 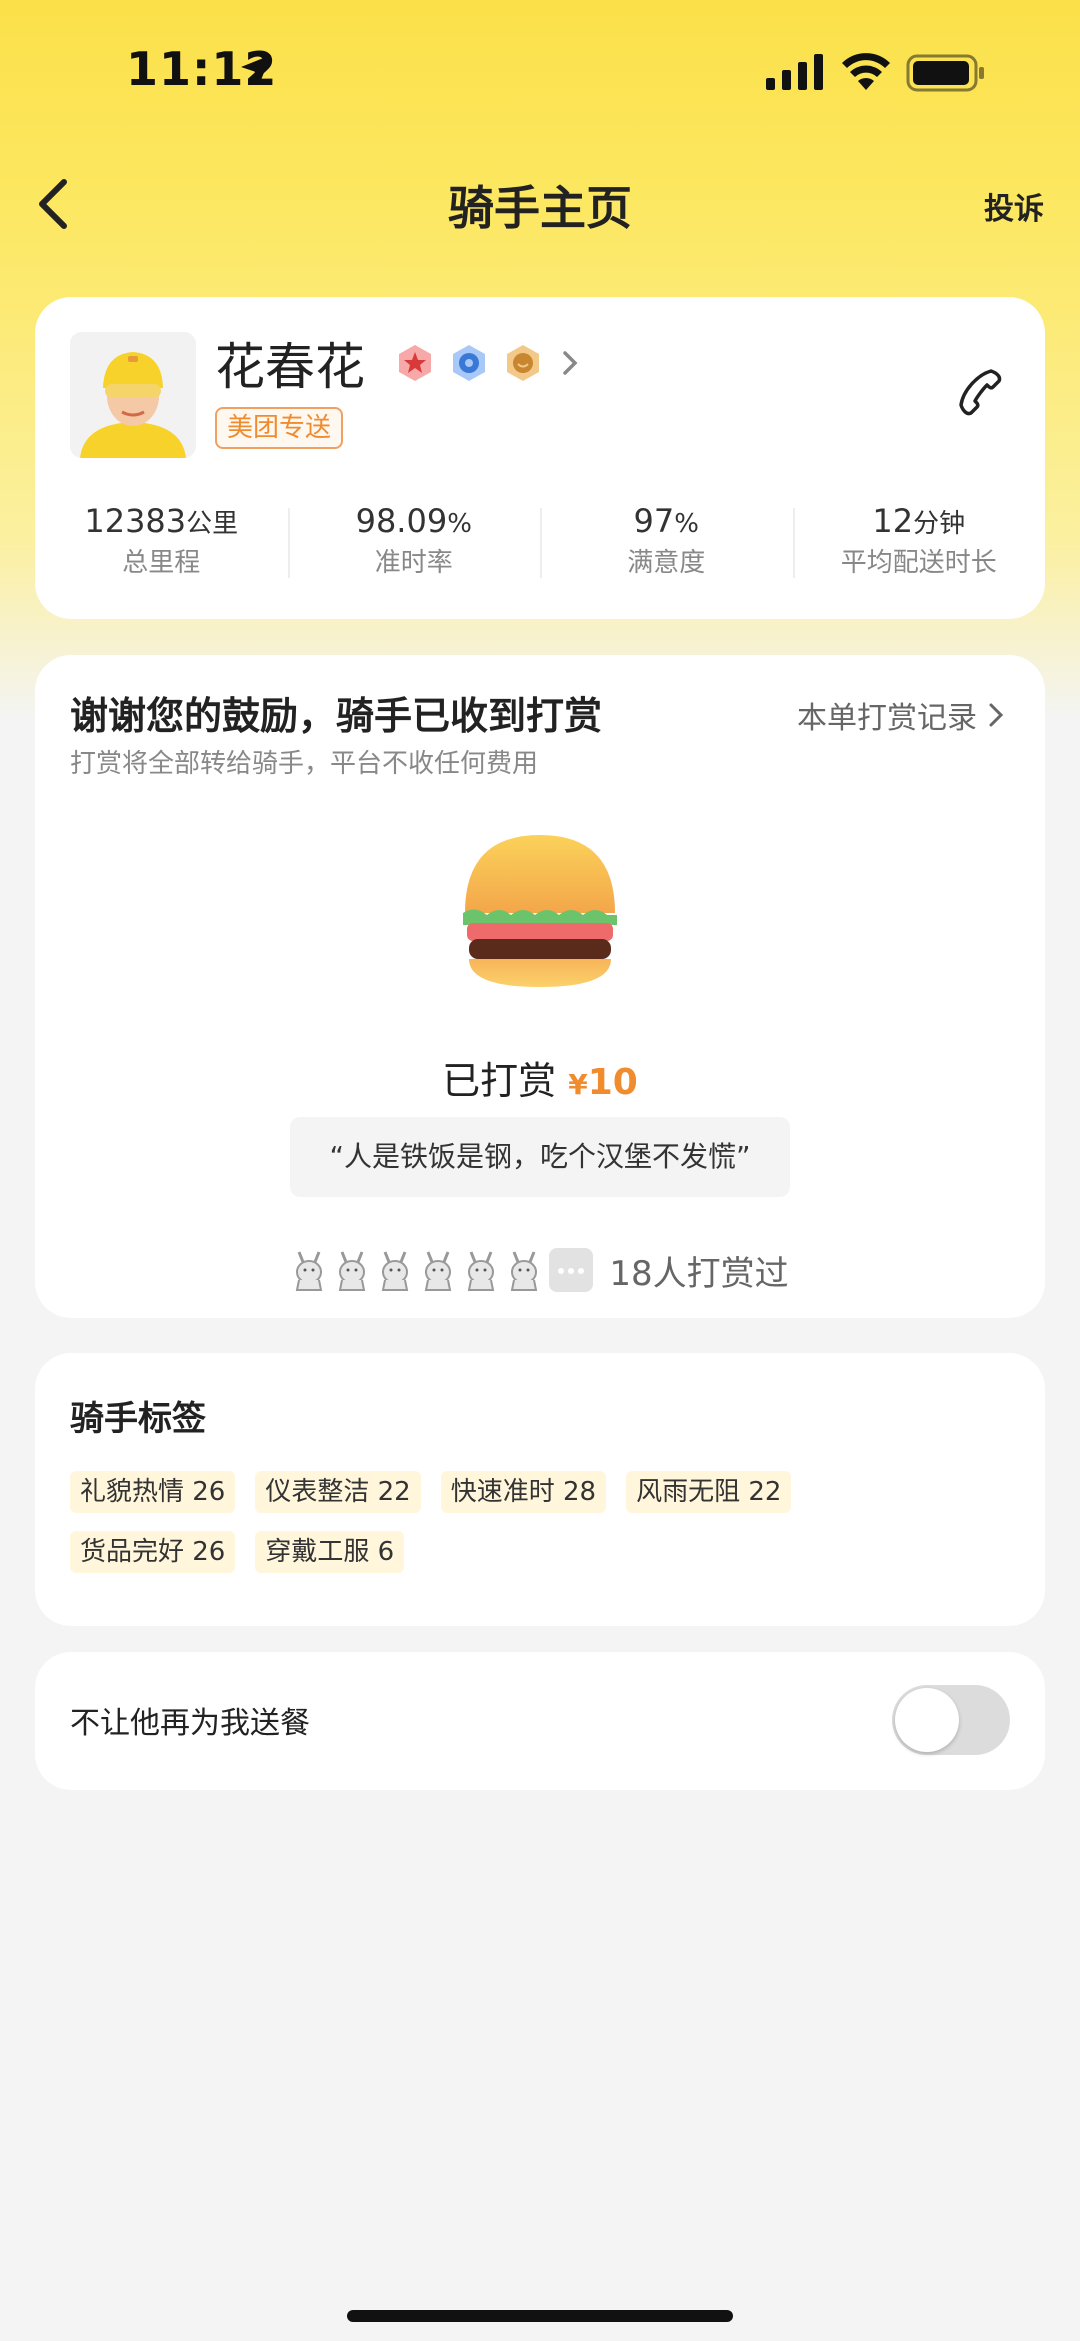 I want to click on red-star-badge-icon, so click(x=415, y=363).